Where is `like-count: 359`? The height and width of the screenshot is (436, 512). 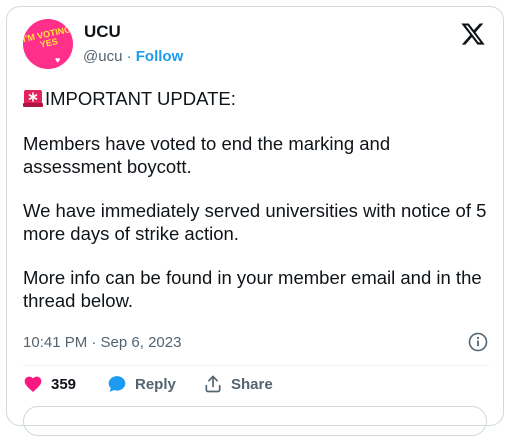 like-count: 359 is located at coordinates (64, 384).